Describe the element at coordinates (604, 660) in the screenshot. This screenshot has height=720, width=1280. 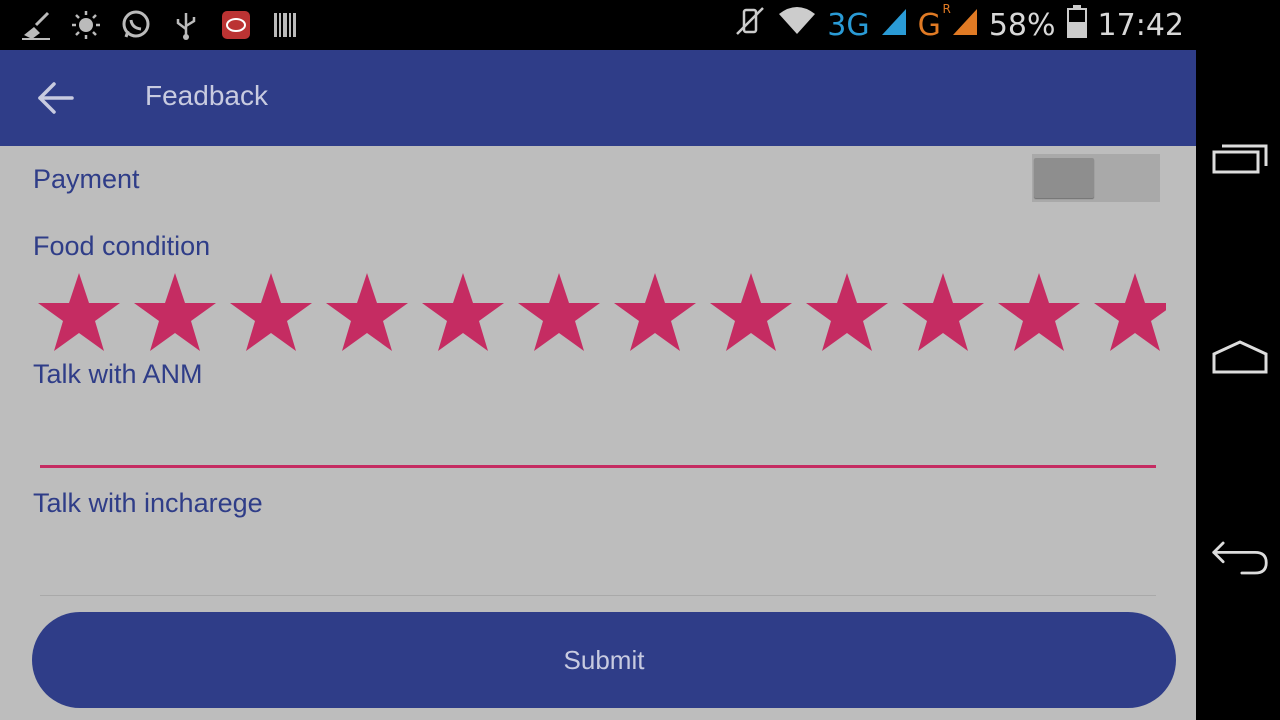
I see `submit-button: Submit` at that location.